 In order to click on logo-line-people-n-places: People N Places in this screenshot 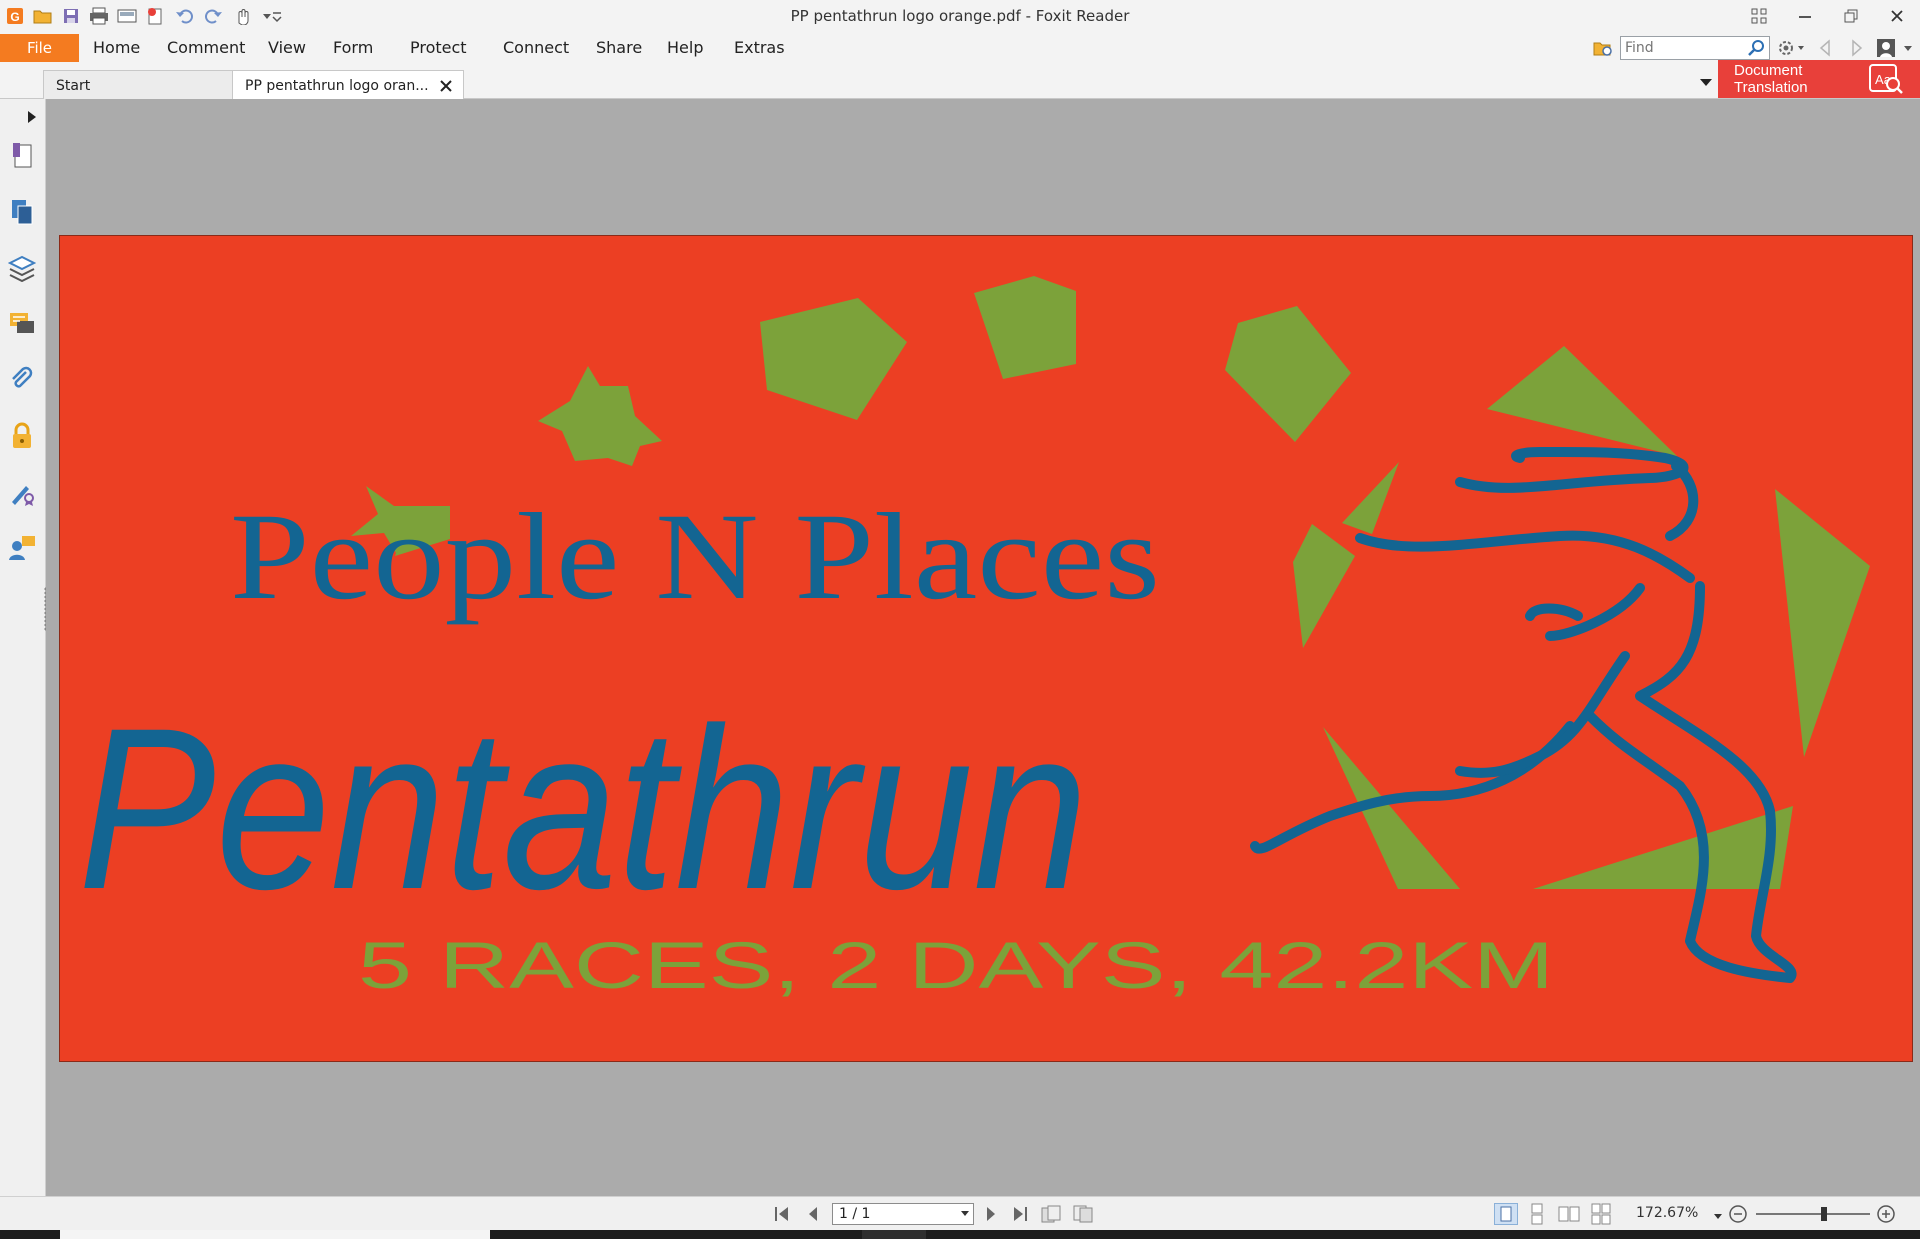, I will do `click(695, 556)`.